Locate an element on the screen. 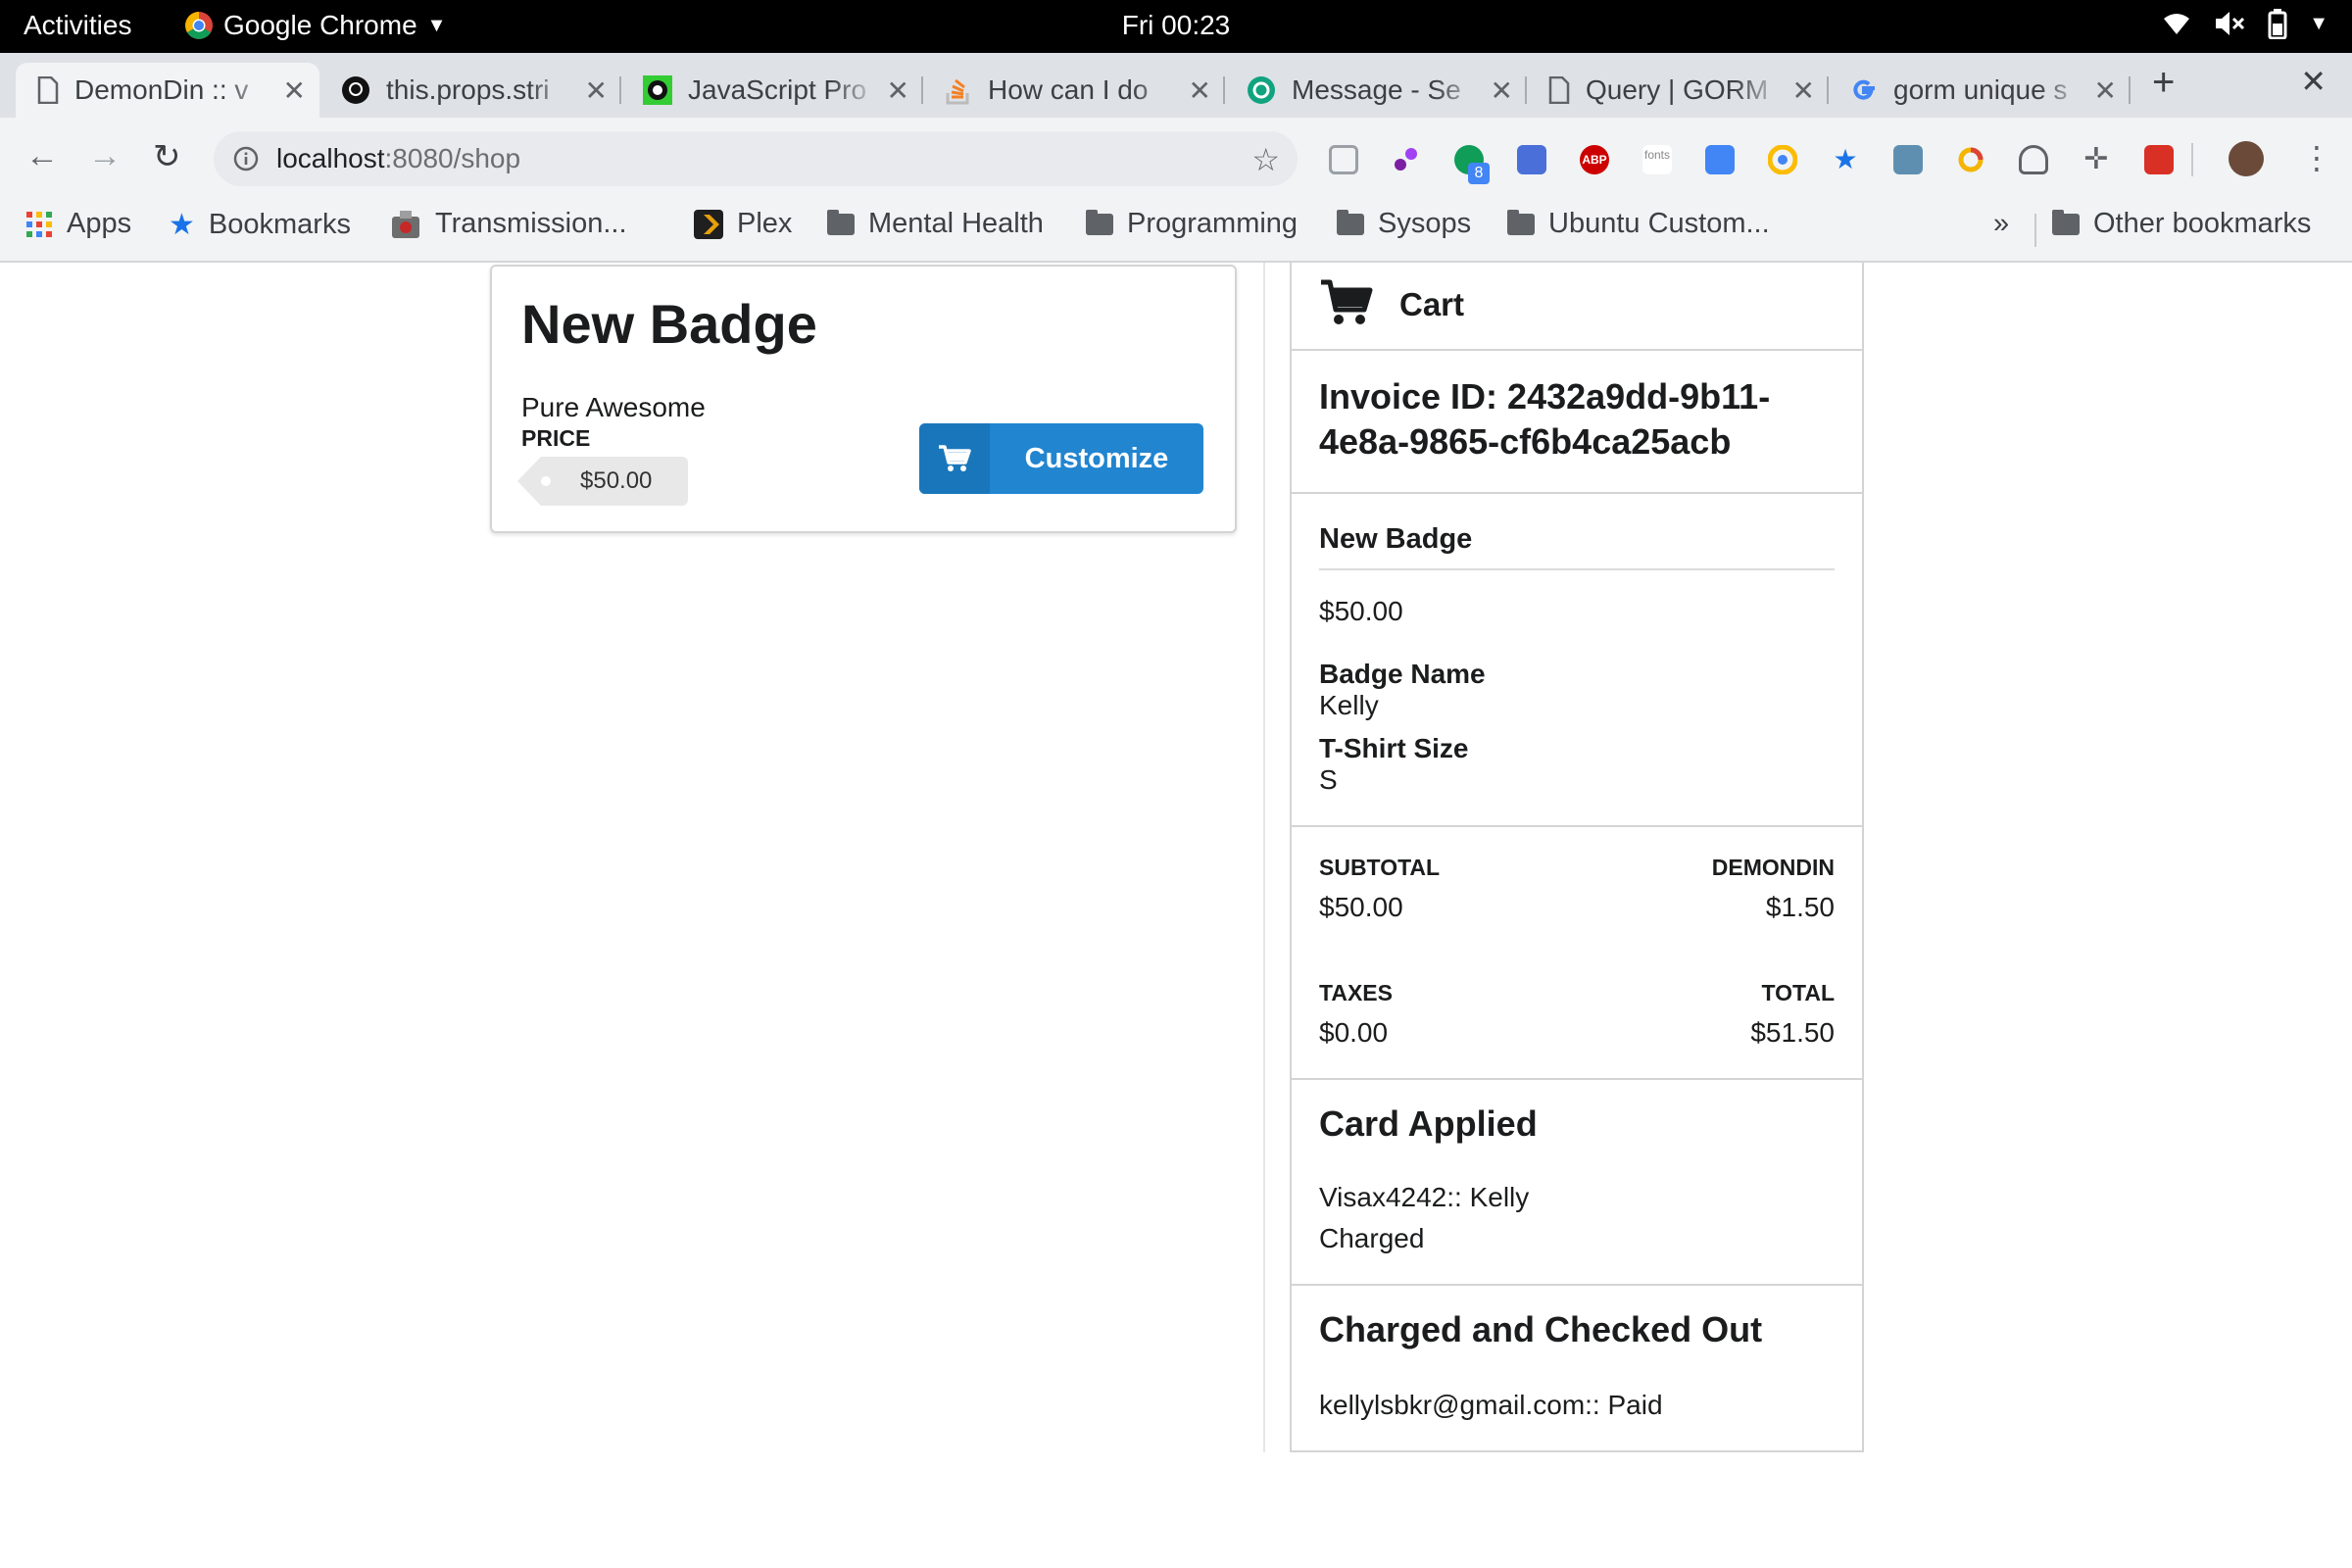 This screenshot has width=2352, height=1568. card-status: Charged is located at coordinates (1372, 1238).